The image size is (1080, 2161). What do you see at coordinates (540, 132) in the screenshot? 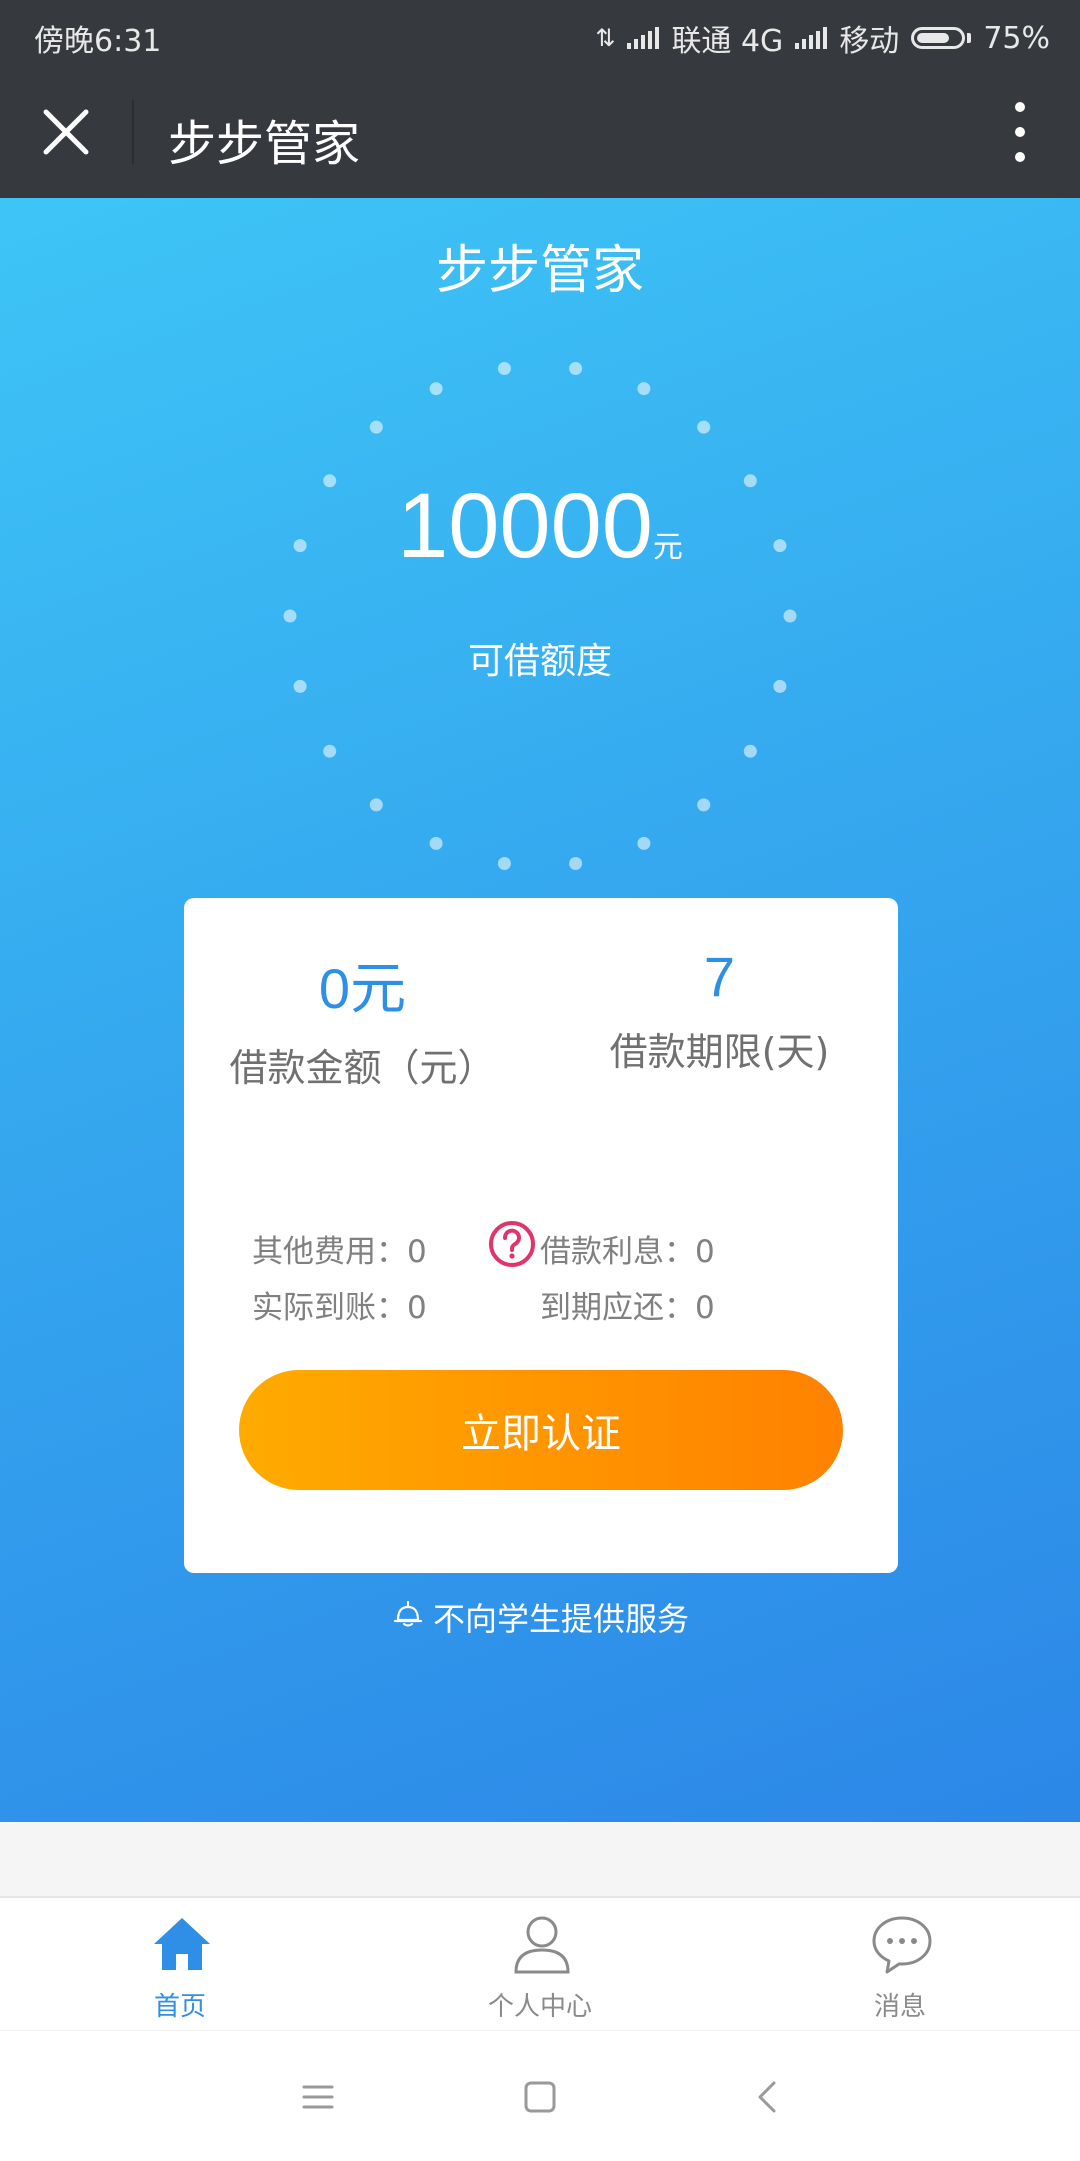
I see `app-bar: 步步管家` at bounding box center [540, 132].